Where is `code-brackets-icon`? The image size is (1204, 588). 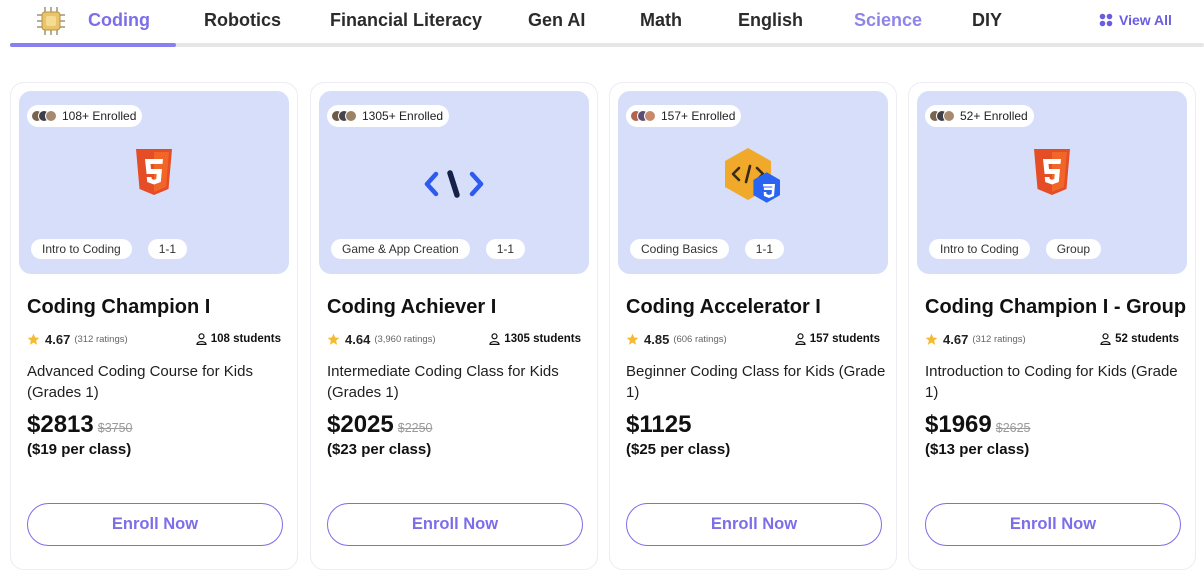 code-brackets-icon is located at coordinates (454, 184).